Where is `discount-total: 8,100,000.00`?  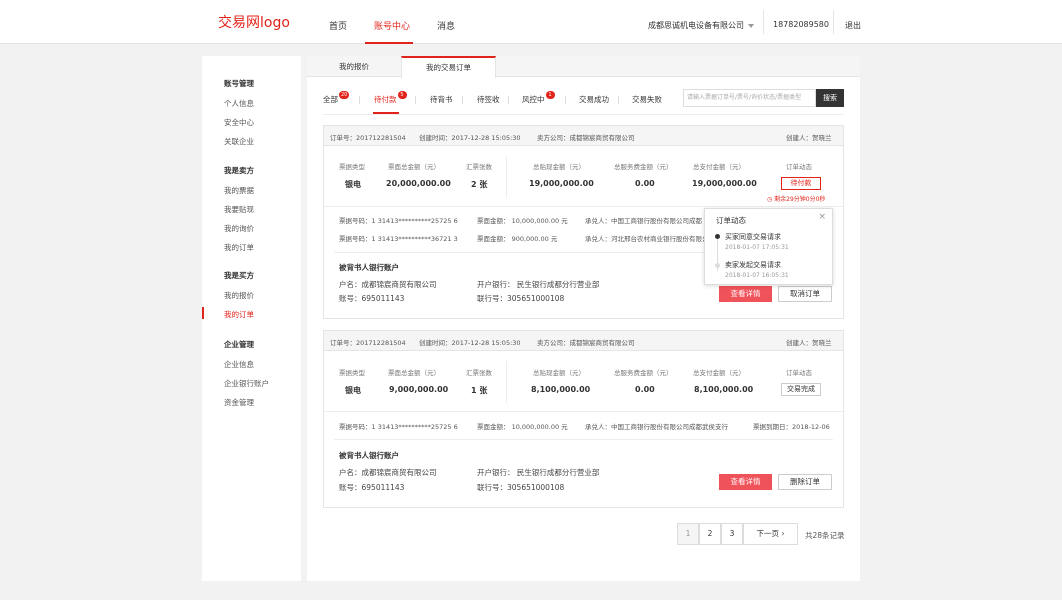 discount-total: 8,100,000.00 is located at coordinates (561, 389).